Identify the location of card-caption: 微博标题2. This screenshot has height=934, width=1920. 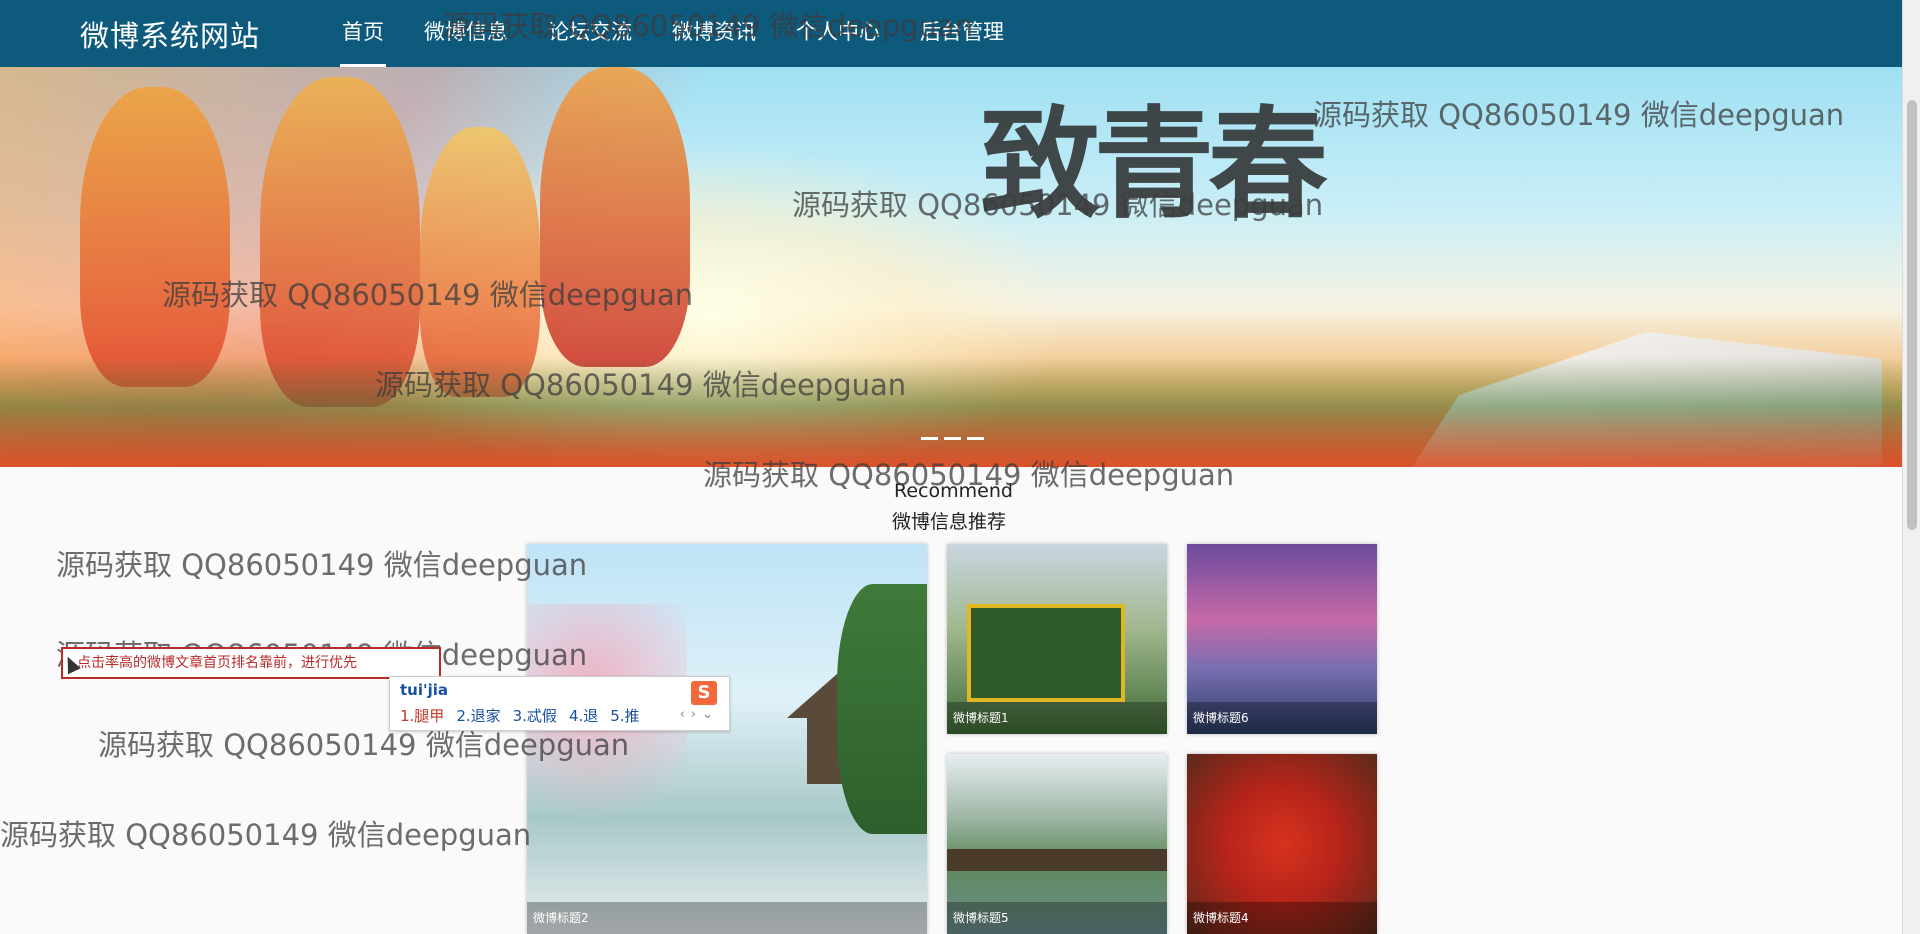
(727, 918).